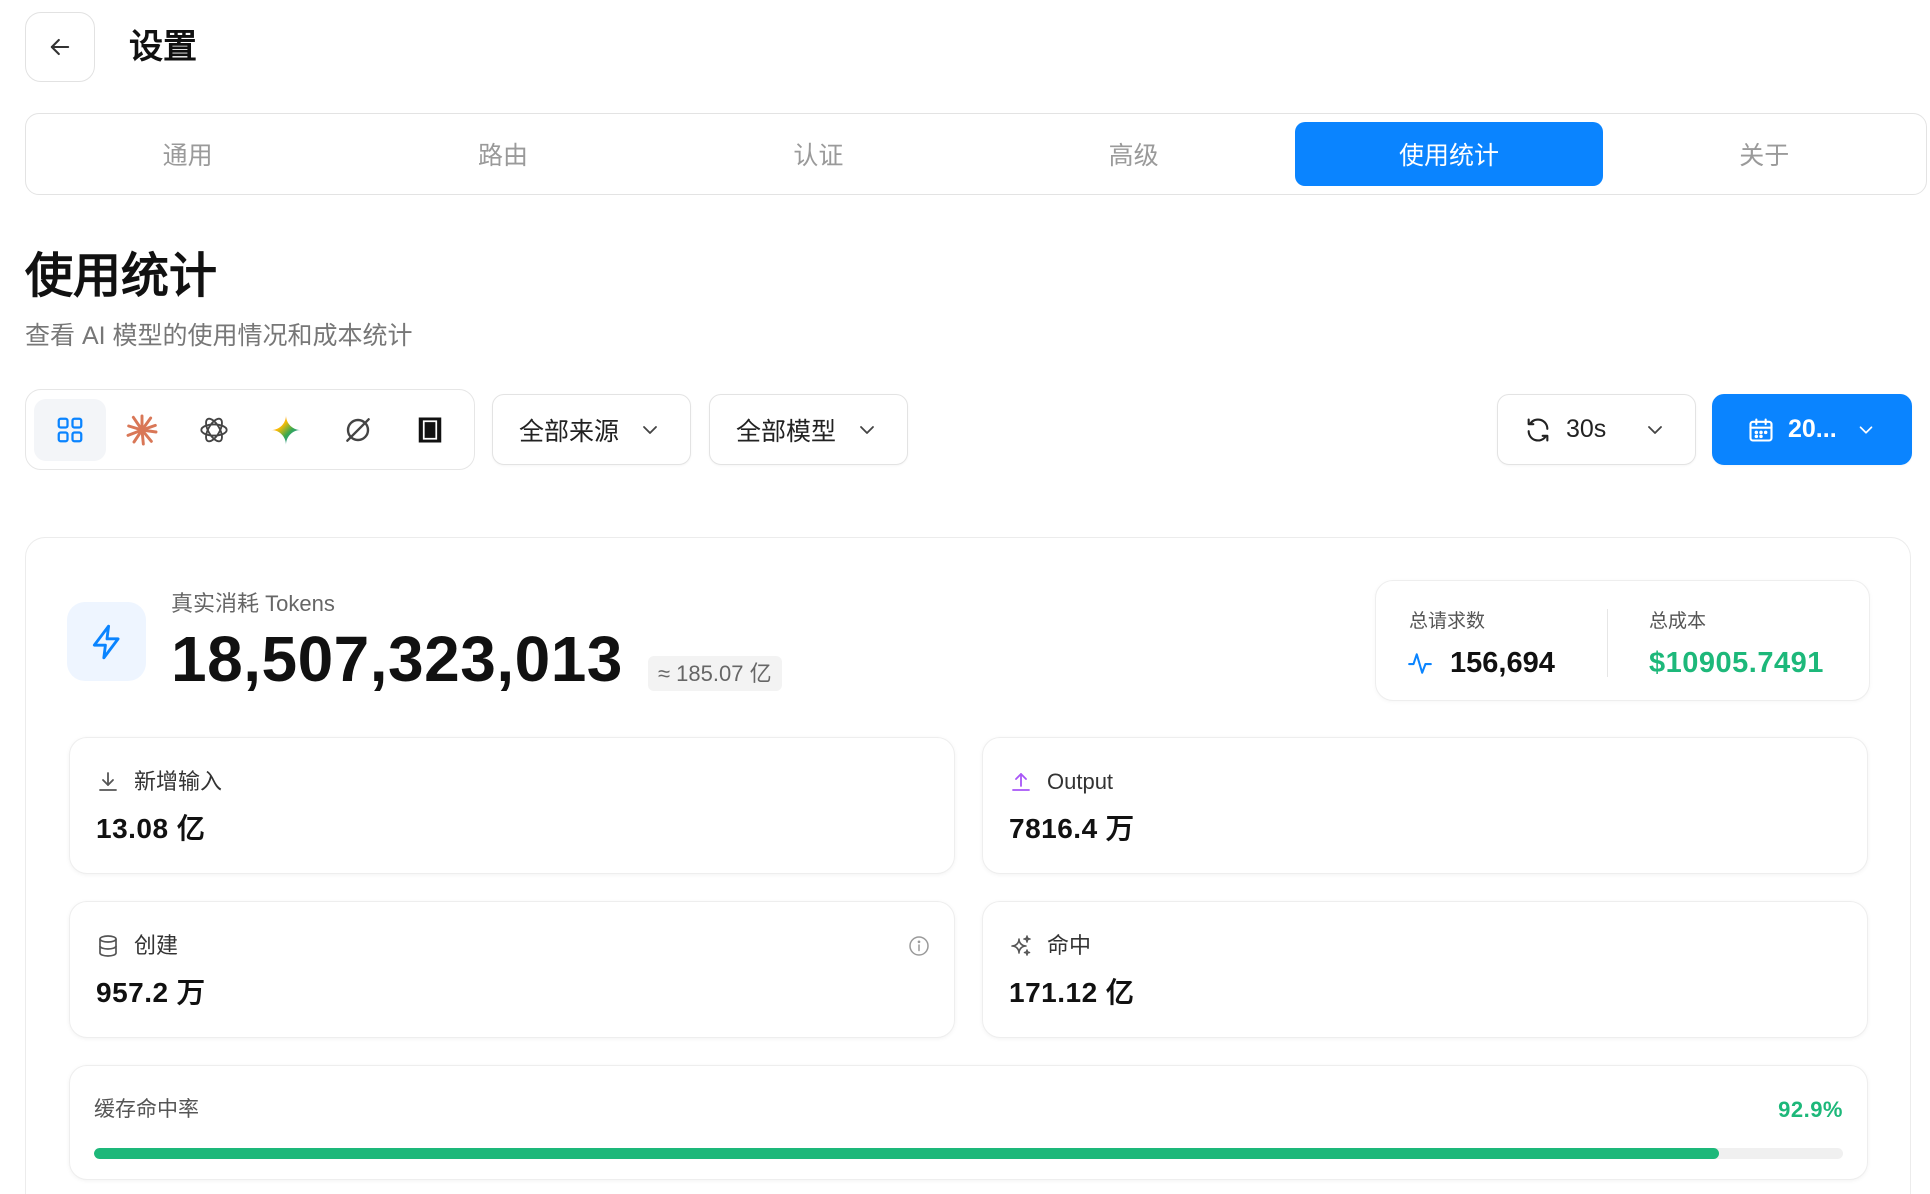 The image size is (1930, 1194). What do you see at coordinates (919, 946) in the screenshot?
I see `info-icon` at bounding box center [919, 946].